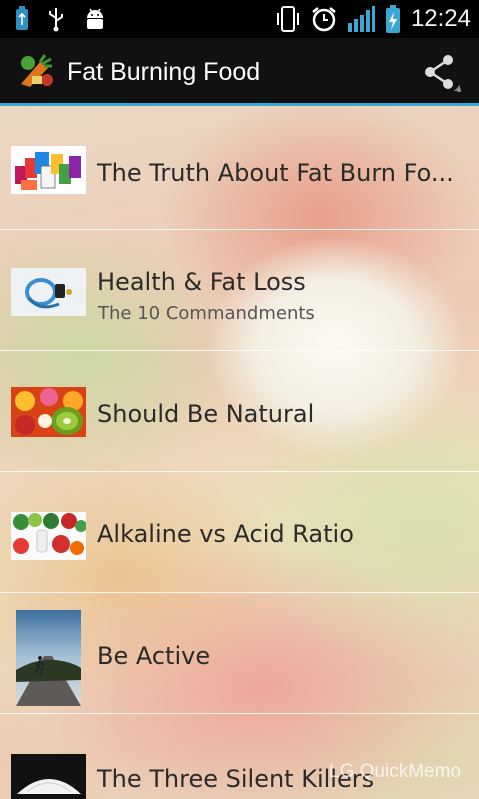 This screenshot has width=479, height=799. What do you see at coordinates (48, 412) in the screenshot?
I see `fruit-salad-thumbnail` at bounding box center [48, 412].